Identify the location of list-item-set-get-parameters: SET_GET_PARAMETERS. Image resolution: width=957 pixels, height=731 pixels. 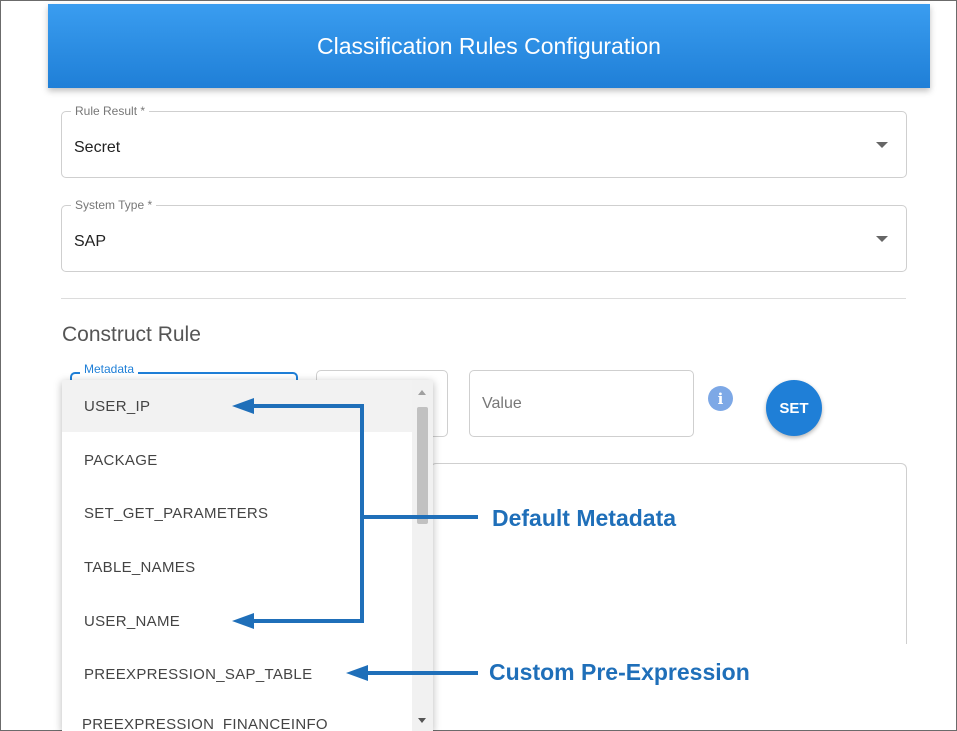
(237, 513).